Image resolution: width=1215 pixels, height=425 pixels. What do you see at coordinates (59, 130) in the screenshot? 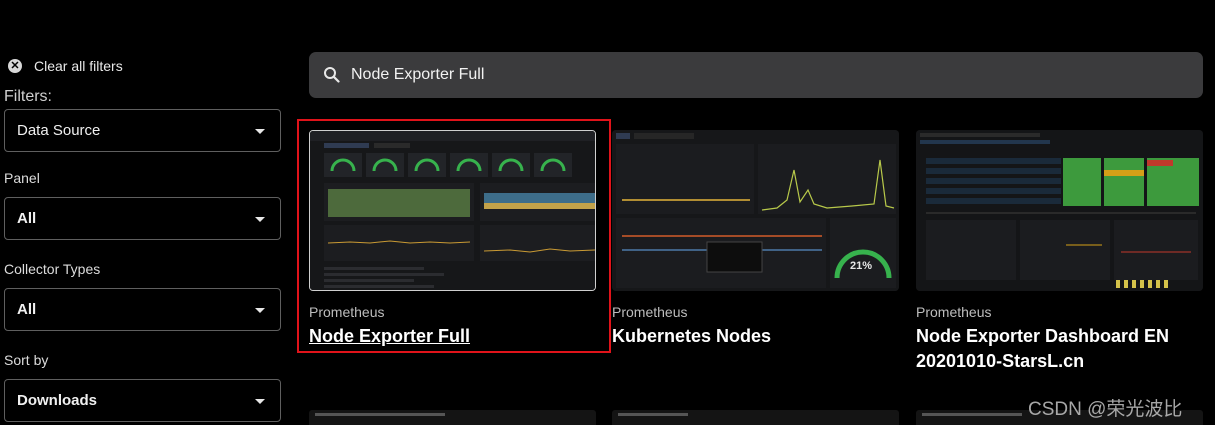
I see `data-source-select-value: Data Source` at bounding box center [59, 130].